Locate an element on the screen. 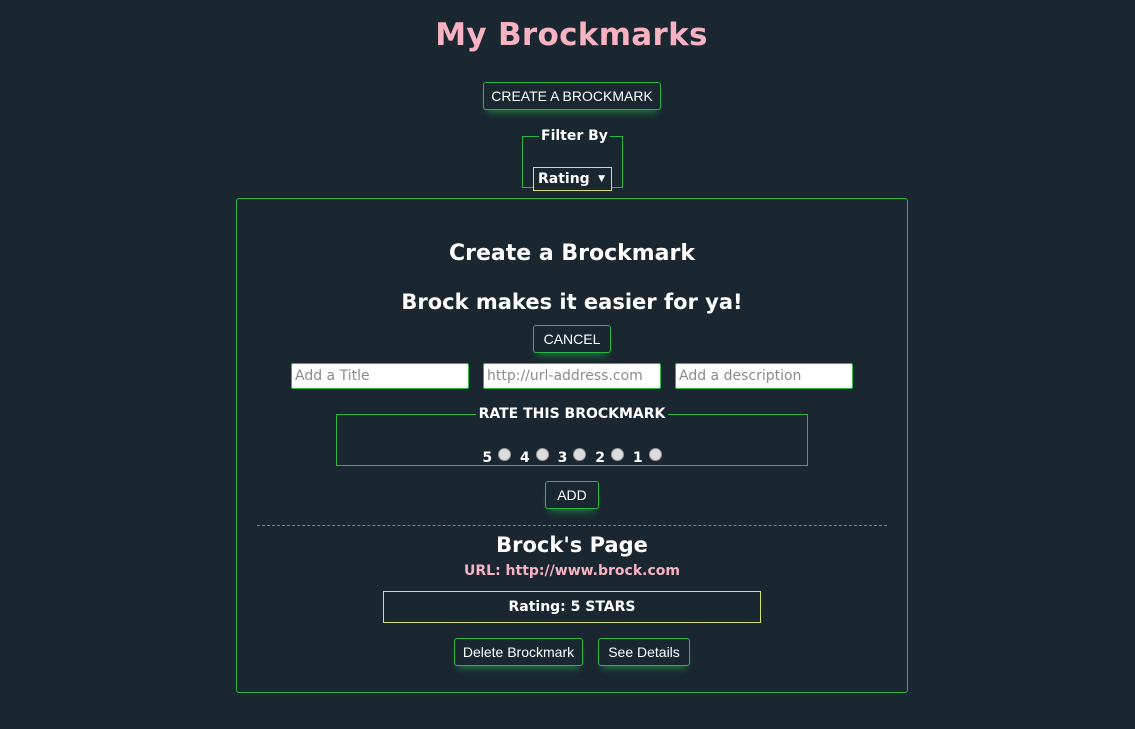  rating-option-label: 3 is located at coordinates (562, 458).